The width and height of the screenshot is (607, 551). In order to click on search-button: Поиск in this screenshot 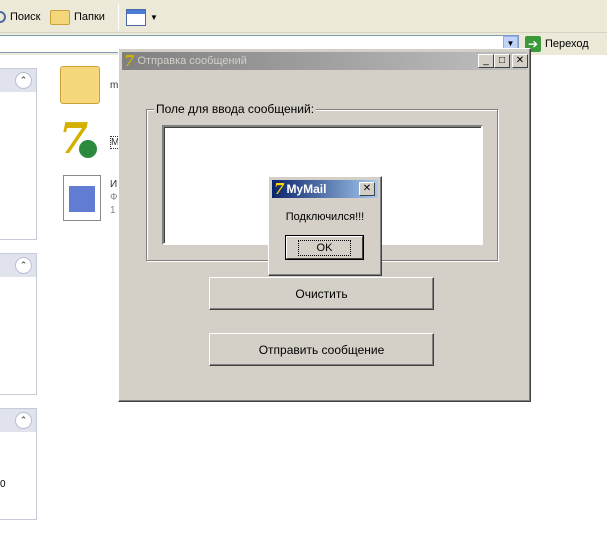, I will do `click(20, 17)`.